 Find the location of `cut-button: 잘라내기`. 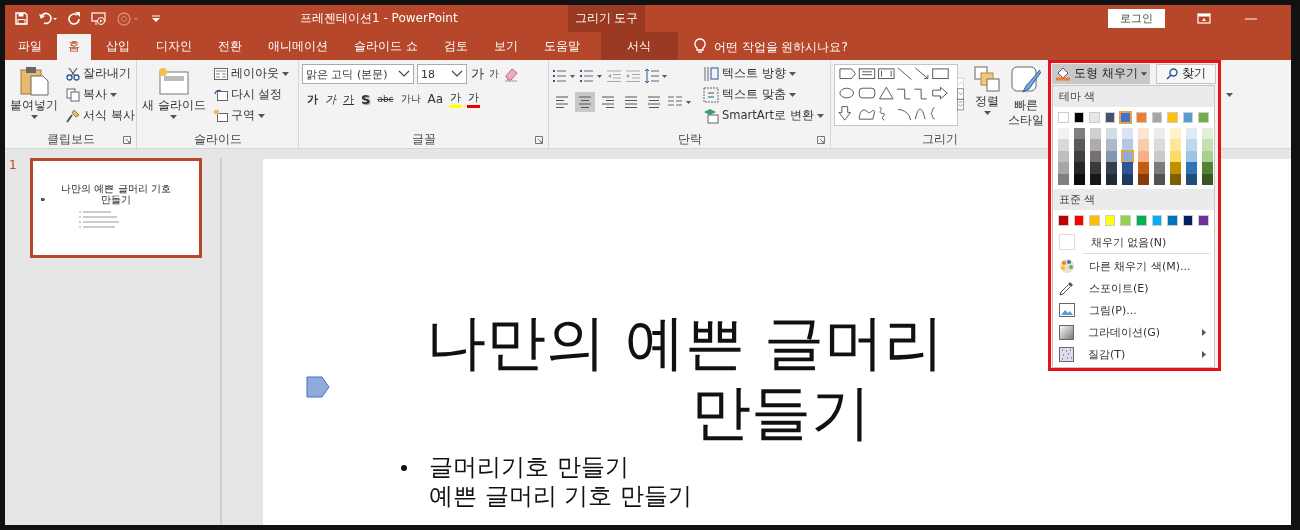

cut-button: 잘라내기 is located at coordinates (100, 73).